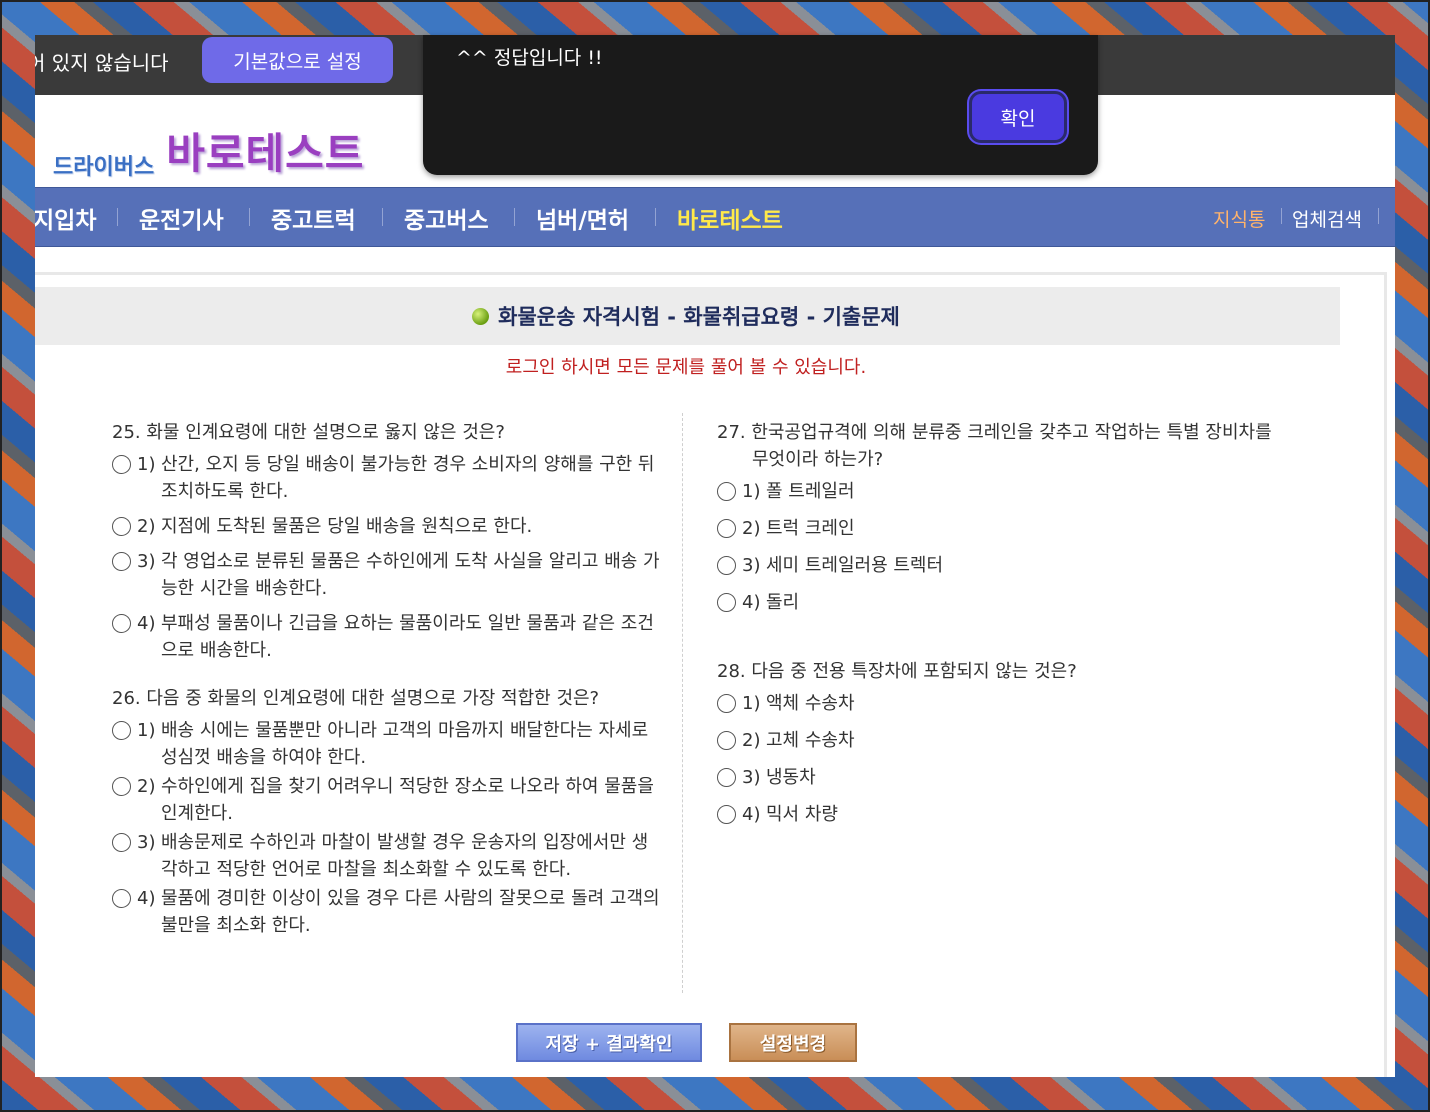 The width and height of the screenshot is (1430, 1112). What do you see at coordinates (481, 316) in the screenshot?
I see `green-dot-icon` at bounding box center [481, 316].